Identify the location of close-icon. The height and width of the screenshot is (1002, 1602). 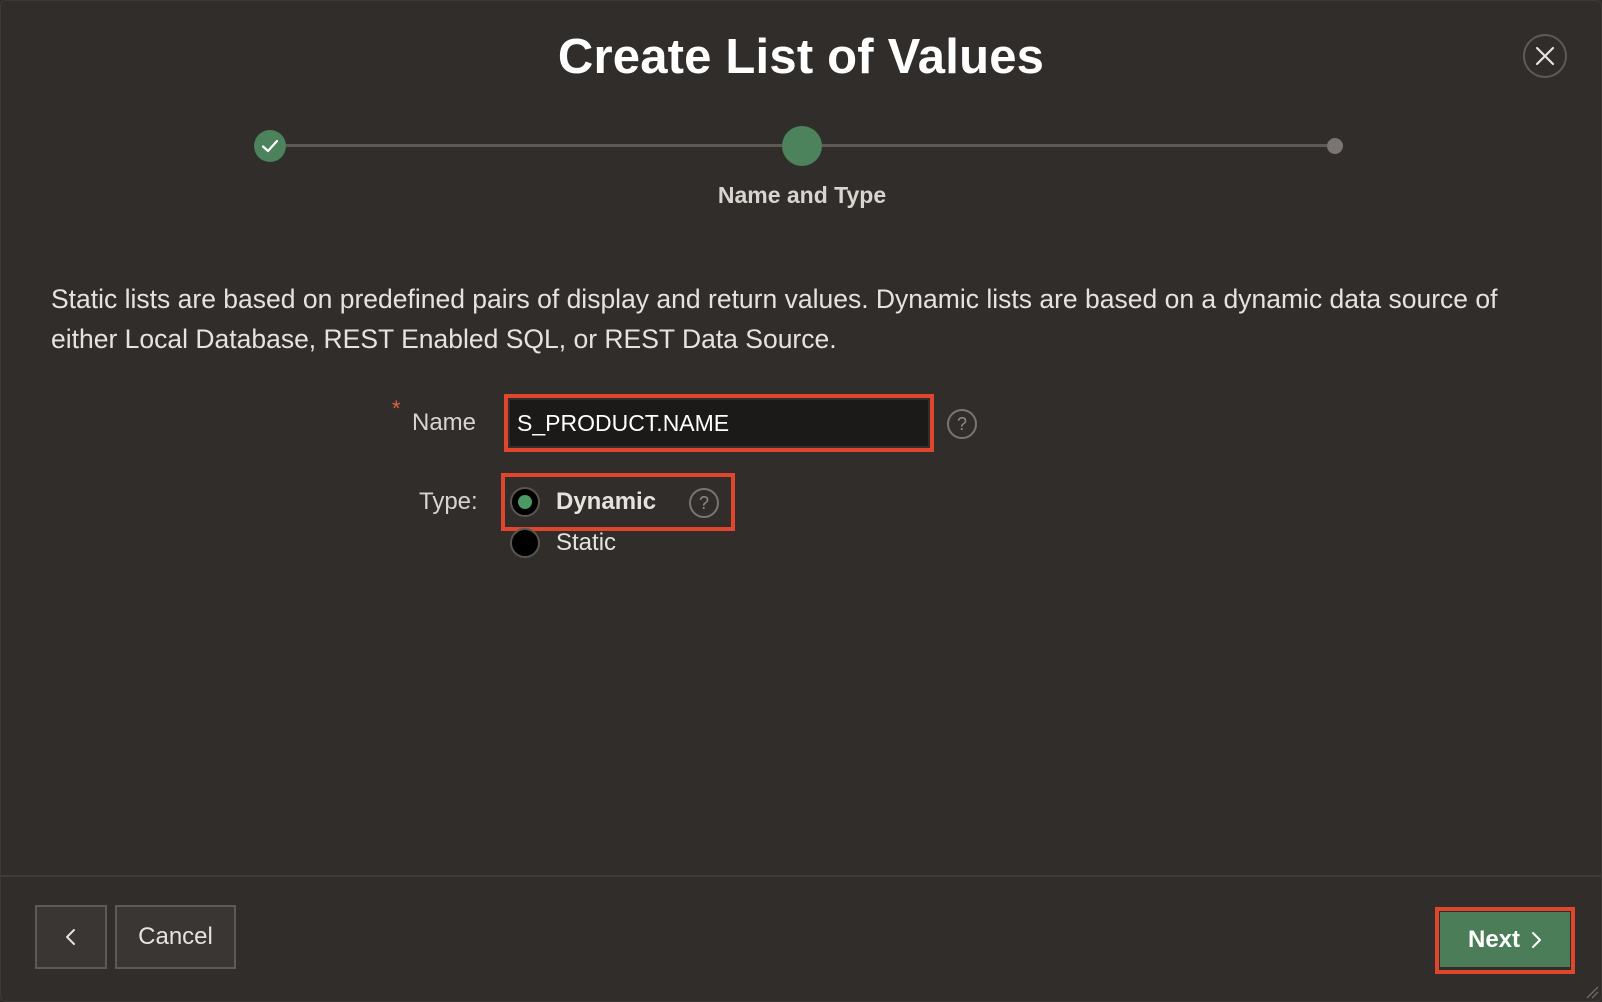
(1545, 56).